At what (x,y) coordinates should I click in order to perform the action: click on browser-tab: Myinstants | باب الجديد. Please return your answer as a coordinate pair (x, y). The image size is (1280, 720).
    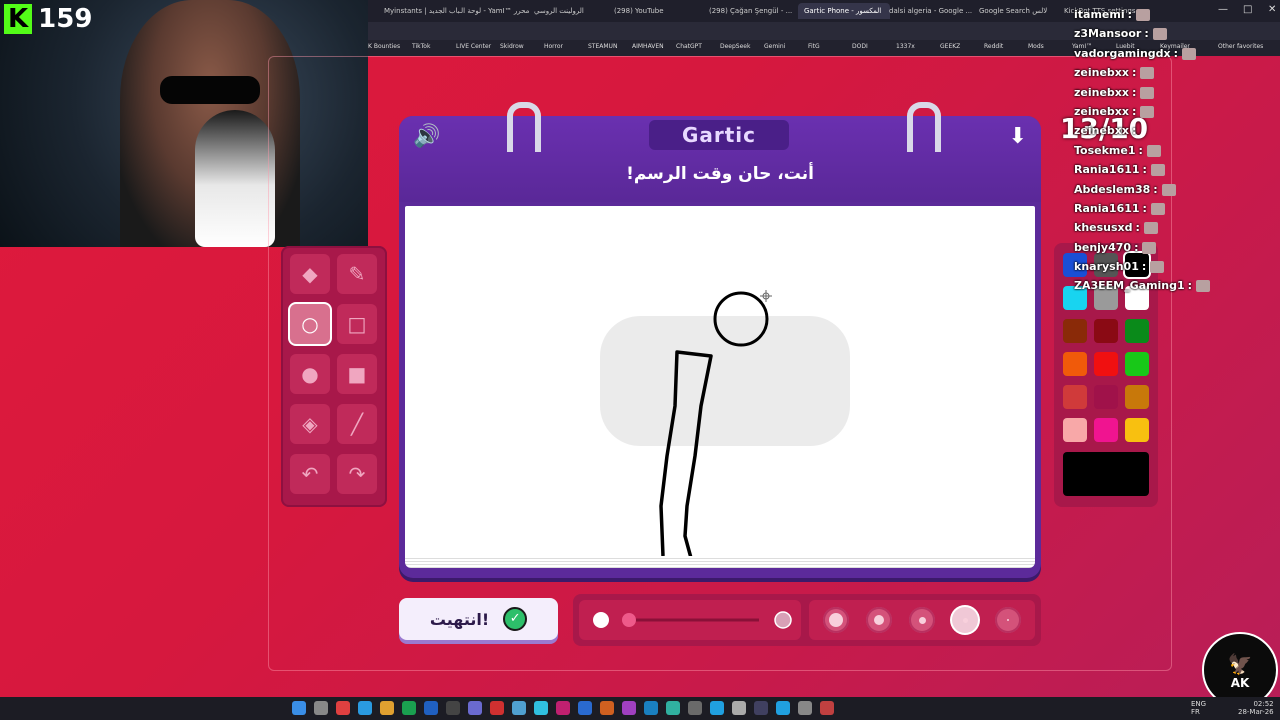
    Looking at the image, I should click on (419, 11).